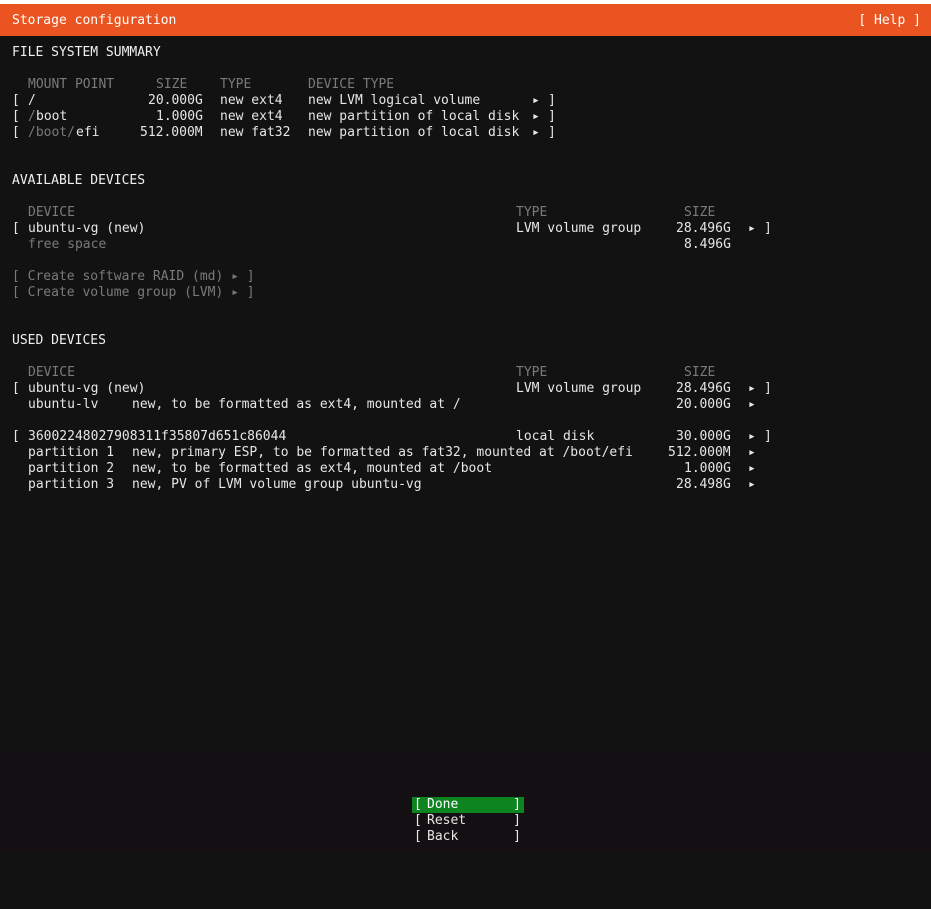 This screenshot has width=931, height=909. What do you see at coordinates (133, 293) in the screenshot?
I see `create-vg-button: [ Create volume group (LVM) ▸ ]` at bounding box center [133, 293].